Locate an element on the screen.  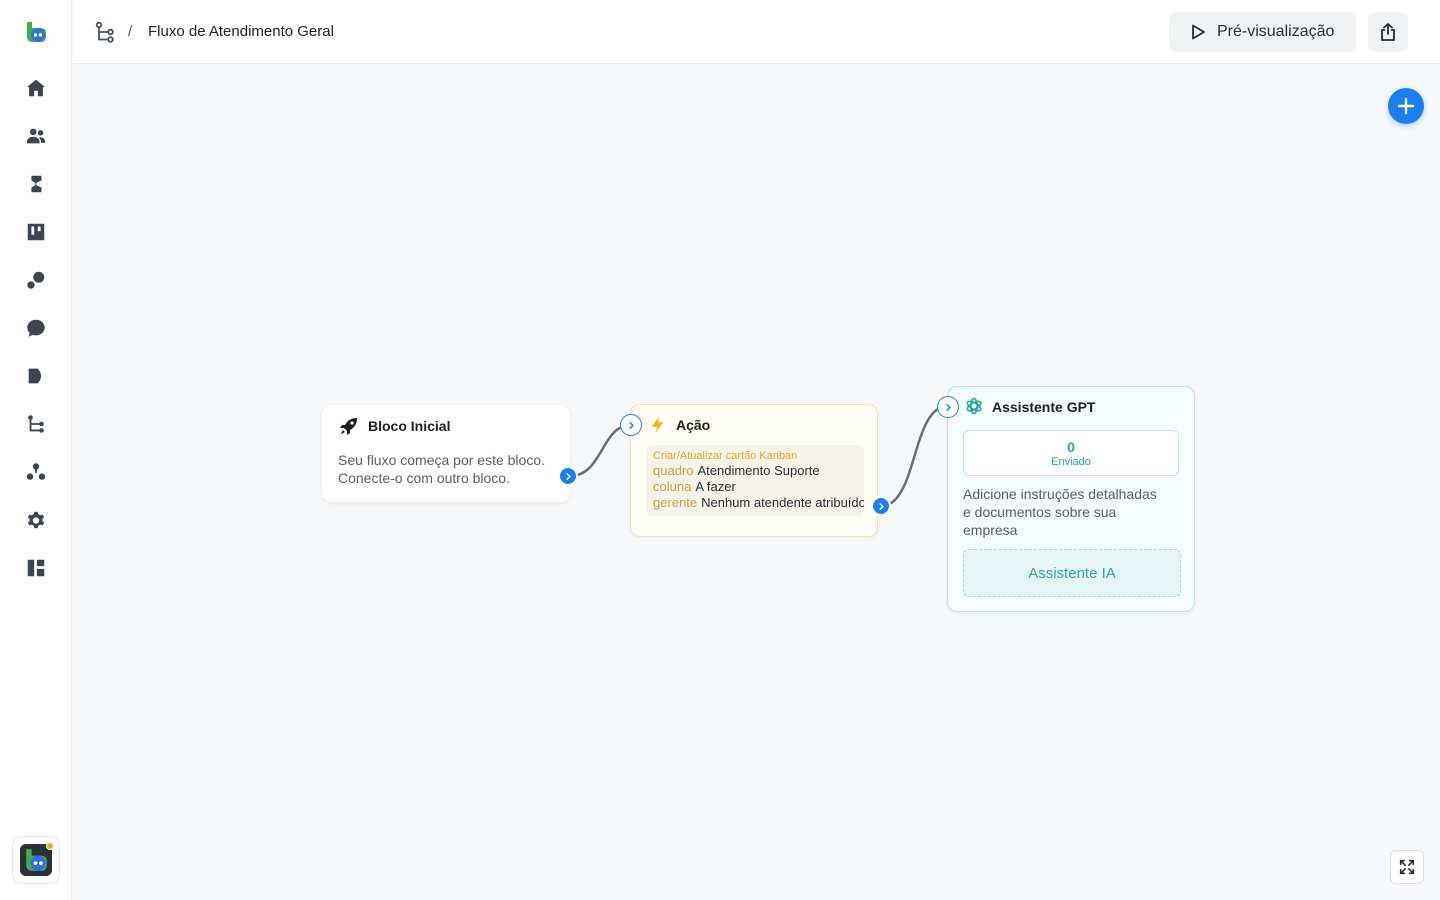
add-block-button is located at coordinates (1406, 106).